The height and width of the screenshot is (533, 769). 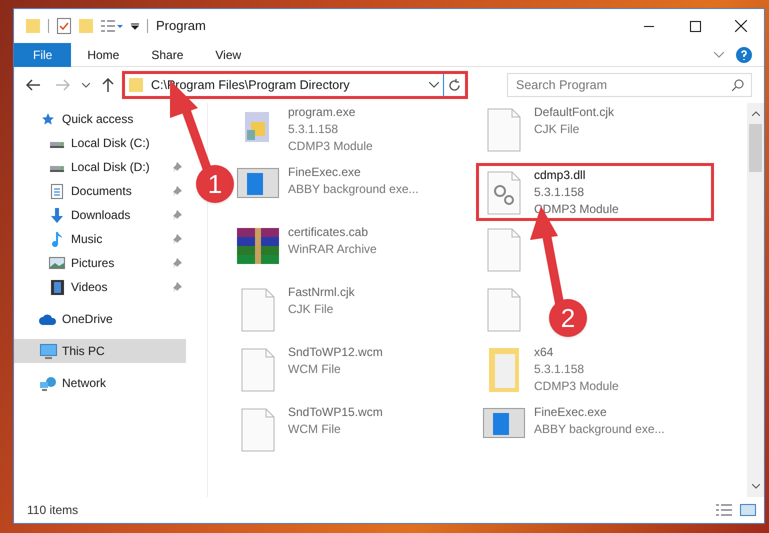 What do you see at coordinates (724, 510) in the screenshot?
I see `details-view-icon` at bounding box center [724, 510].